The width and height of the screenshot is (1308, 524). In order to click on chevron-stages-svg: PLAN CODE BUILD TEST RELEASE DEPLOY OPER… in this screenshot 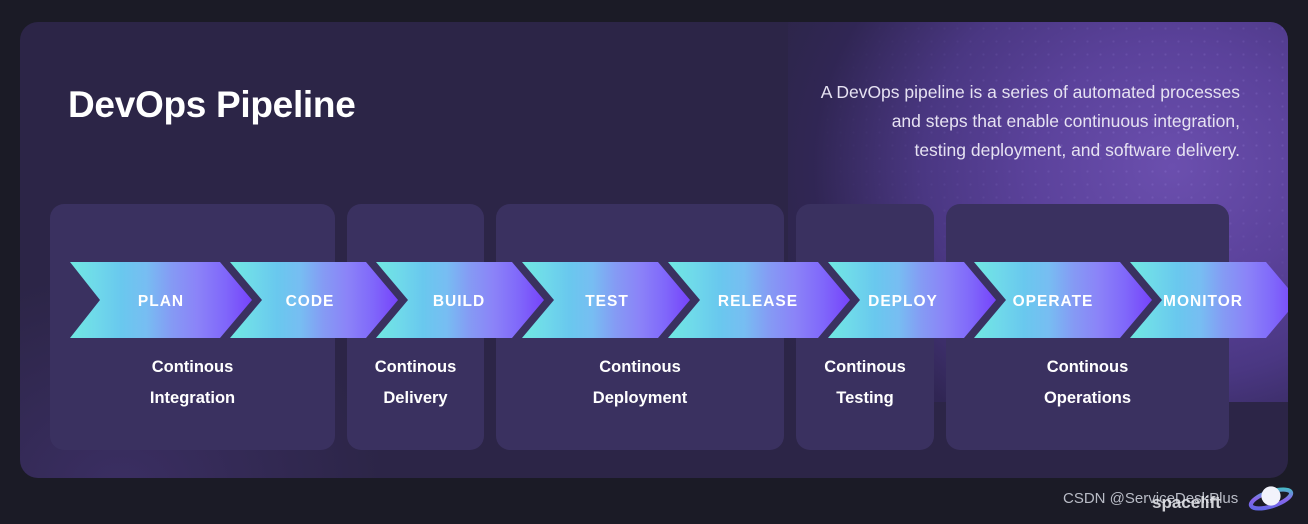, I will do `click(679, 300)`.